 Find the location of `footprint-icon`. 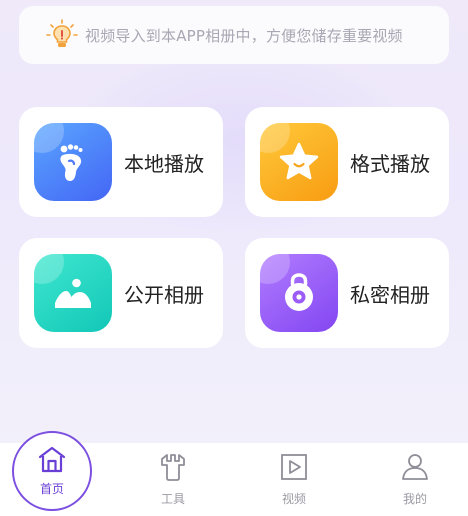

footprint-icon is located at coordinates (73, 162).